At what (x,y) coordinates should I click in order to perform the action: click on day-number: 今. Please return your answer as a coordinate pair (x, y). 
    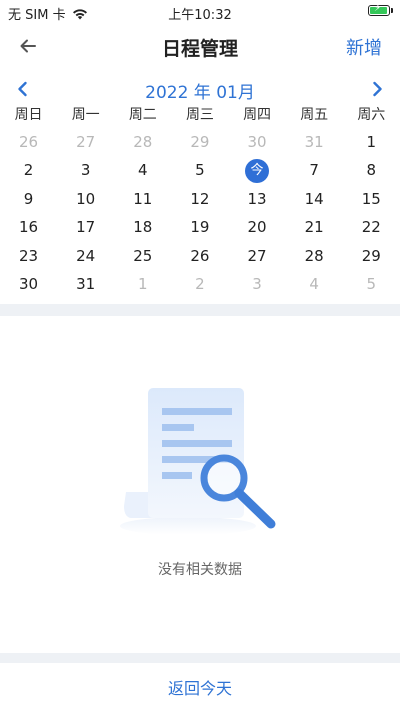
    Looking at the image, I should click on (257, 170).